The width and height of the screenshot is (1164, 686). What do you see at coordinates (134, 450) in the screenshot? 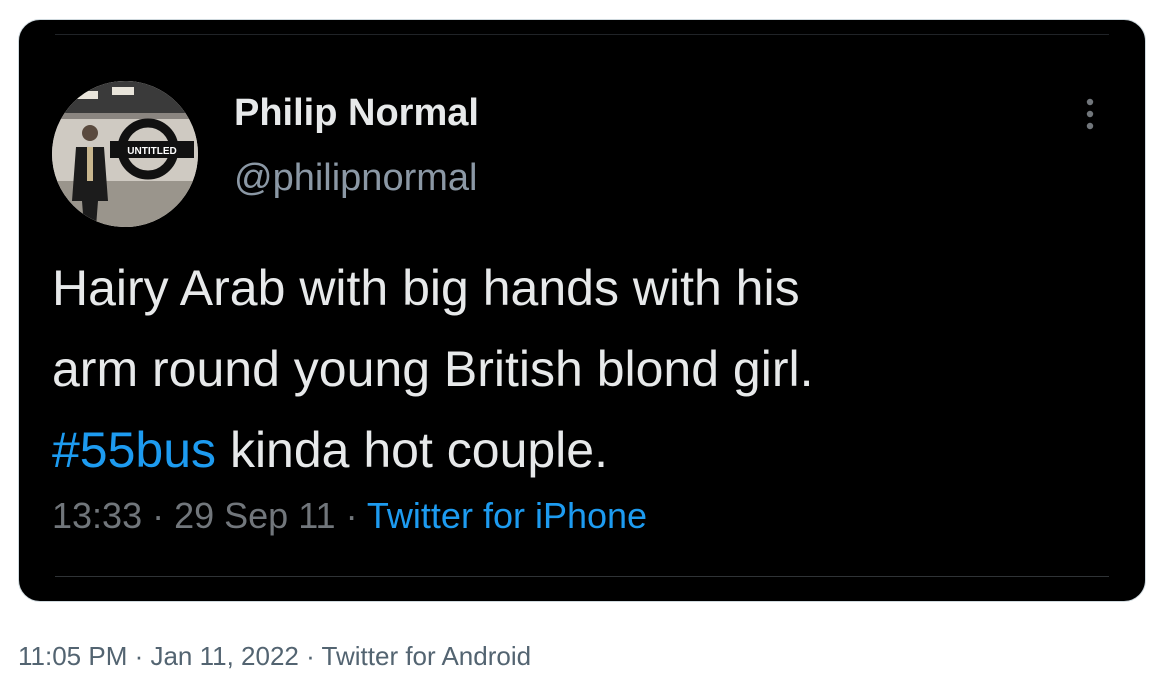
I see `hashtag-link: #55bus` at bounding box center [134, 450].